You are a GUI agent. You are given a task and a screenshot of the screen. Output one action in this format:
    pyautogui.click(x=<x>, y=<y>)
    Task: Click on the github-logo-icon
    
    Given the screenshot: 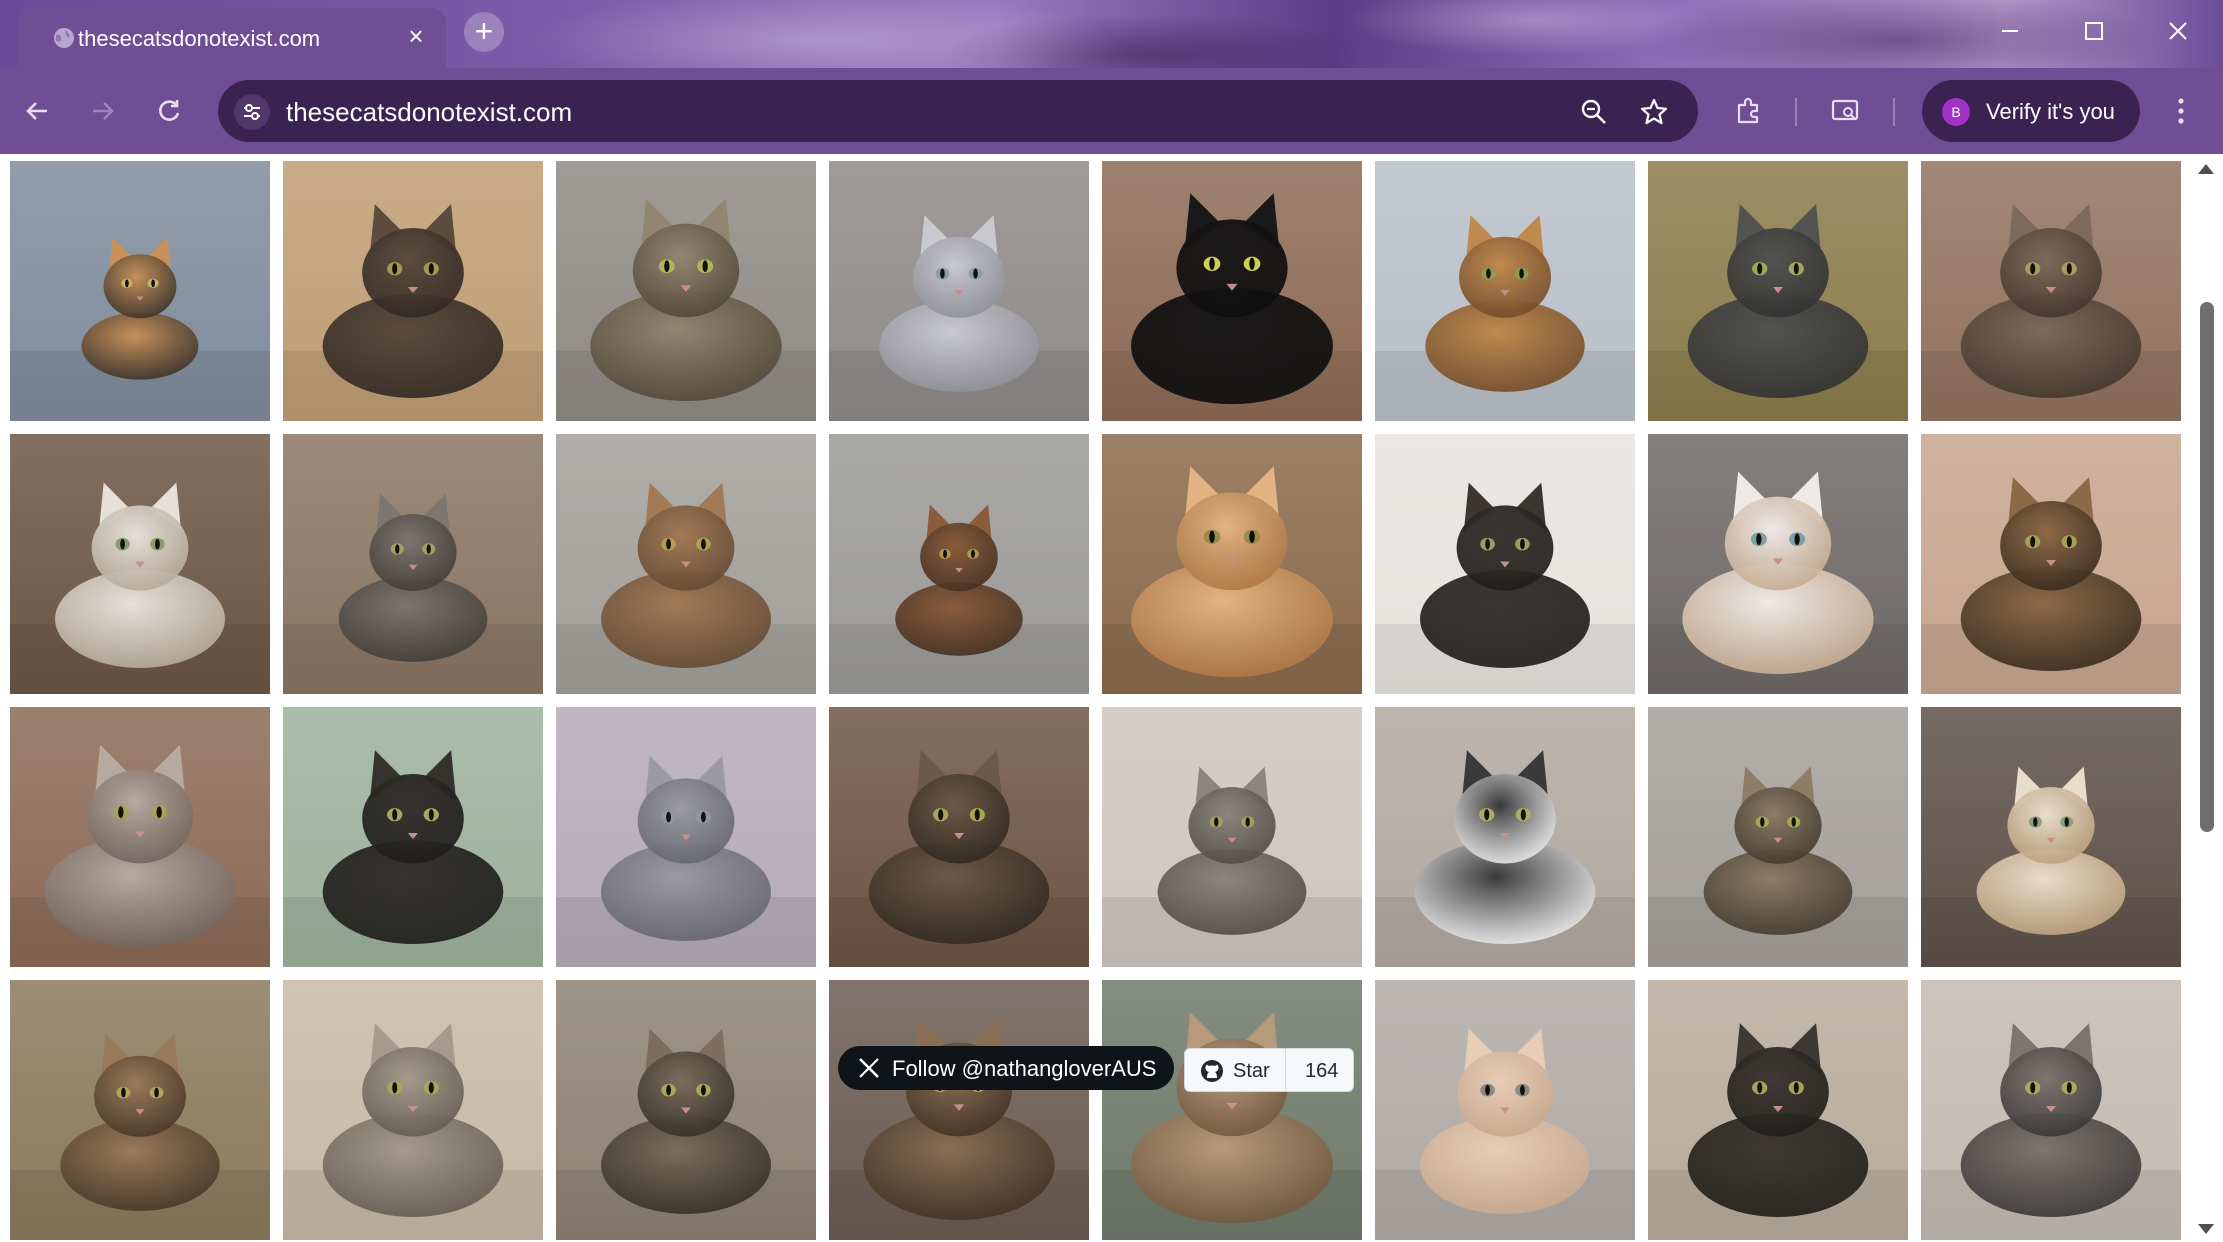 What is the action you would take?
    pyautogui.click(x=1212, y=1071)
    